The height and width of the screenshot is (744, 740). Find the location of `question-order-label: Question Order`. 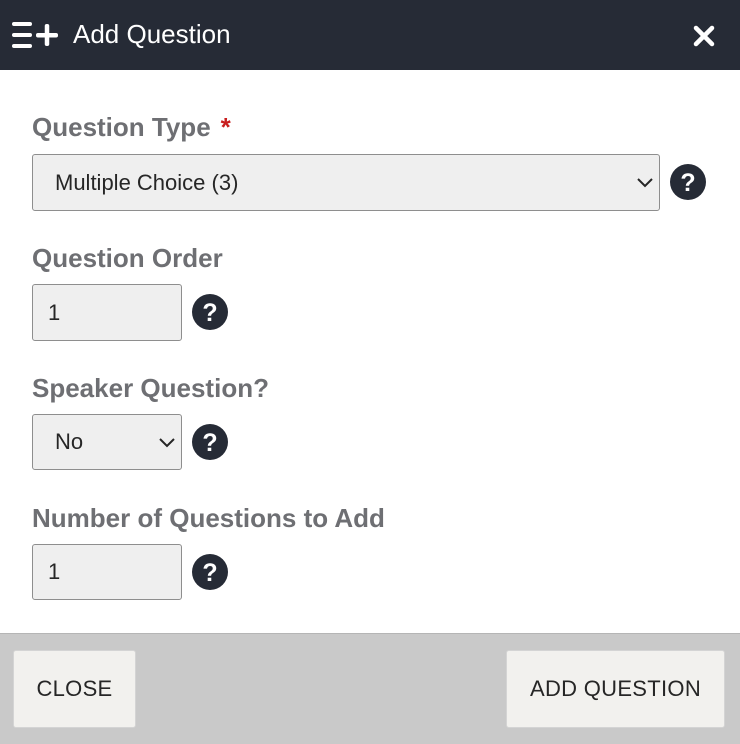

question-order-label: Question Order is located at coordinates (127, 258).